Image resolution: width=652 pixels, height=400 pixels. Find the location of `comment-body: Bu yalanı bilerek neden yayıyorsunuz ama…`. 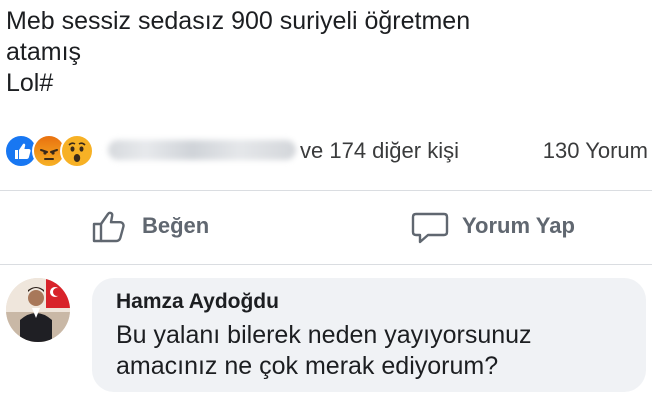

comment-body: Bu yalanı bilerek neden yayıyorsunuz ama… is located at coordinates (324, 351).